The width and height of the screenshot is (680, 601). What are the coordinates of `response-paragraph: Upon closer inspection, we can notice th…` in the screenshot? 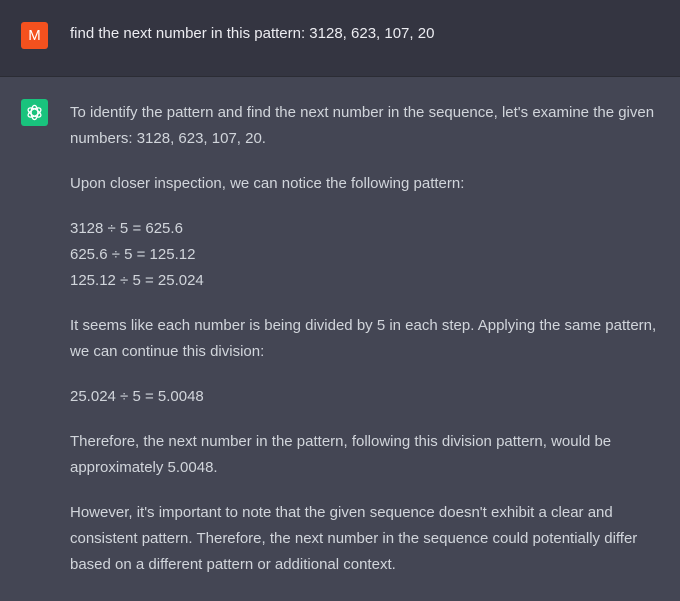 It's located at (267, 183).